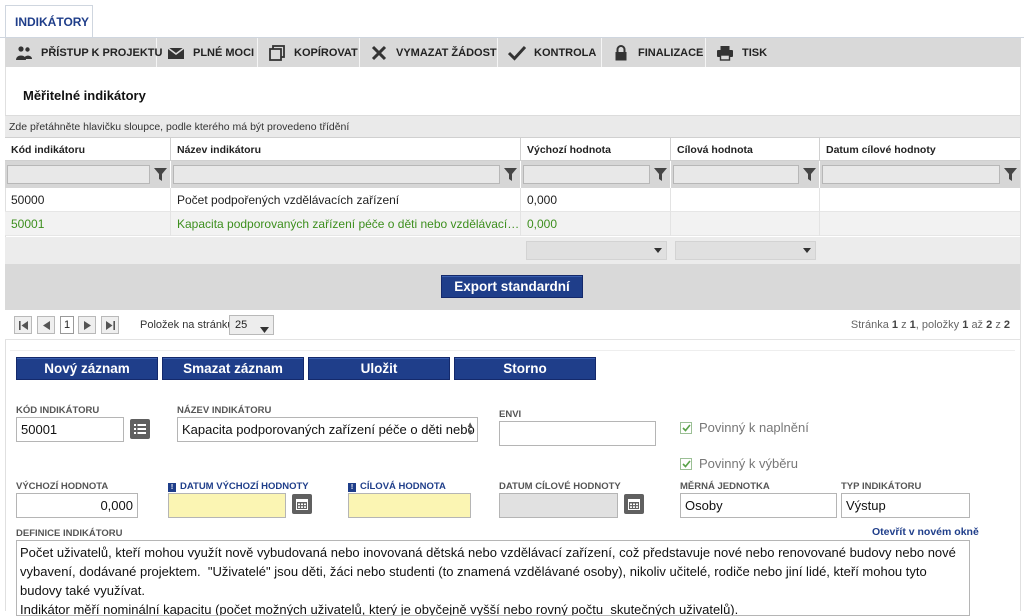 Image resolution: width=1024 pixels, height=616 pixels. Describe the element at coordinates (346, 200) in the screenshot. I see `cell-nazev: Počet podpořených vzdělávacích zařízení` at that location.